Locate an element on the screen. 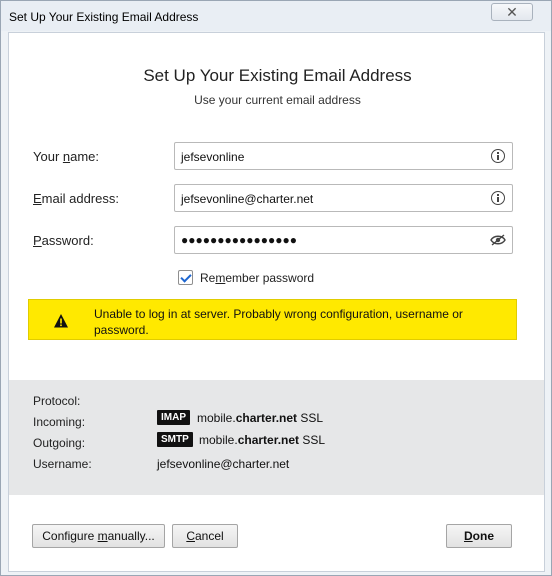 Image resolution: width=552 pixels, height=576 pixels. password-field: ●●●●●●●●●●●●●●●● is located at coordinates (343, 240).